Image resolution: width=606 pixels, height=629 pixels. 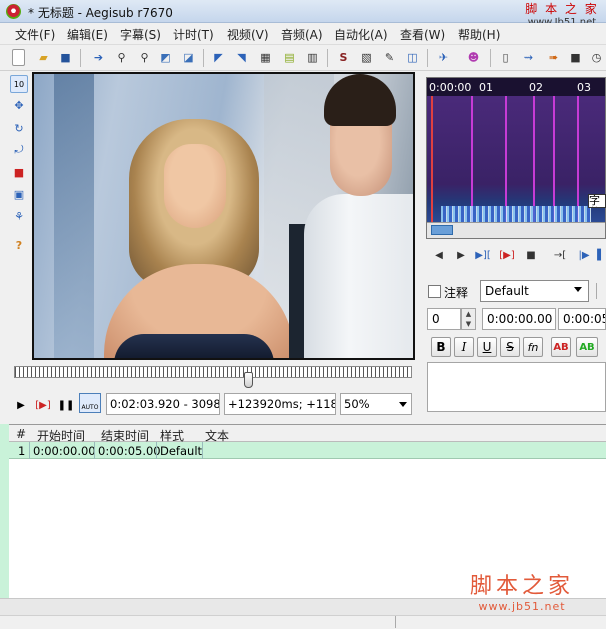 What do you see at coordinates (18, 57) in the screenshot?
I see `new-file-icon` at bounding box center [18, 57].